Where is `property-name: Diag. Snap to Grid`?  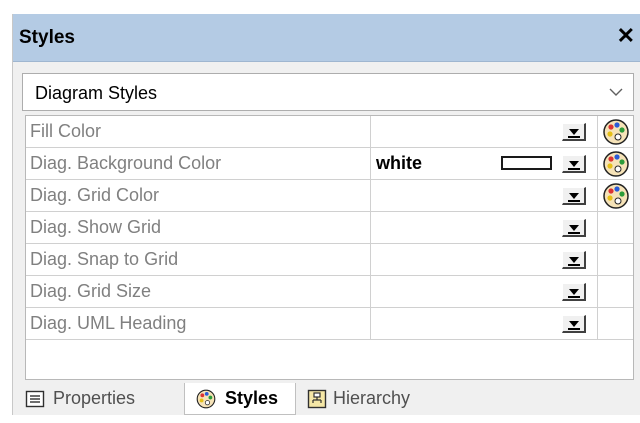 property-name: Diag. Snap to Grid is located at coordinates (198, 259).